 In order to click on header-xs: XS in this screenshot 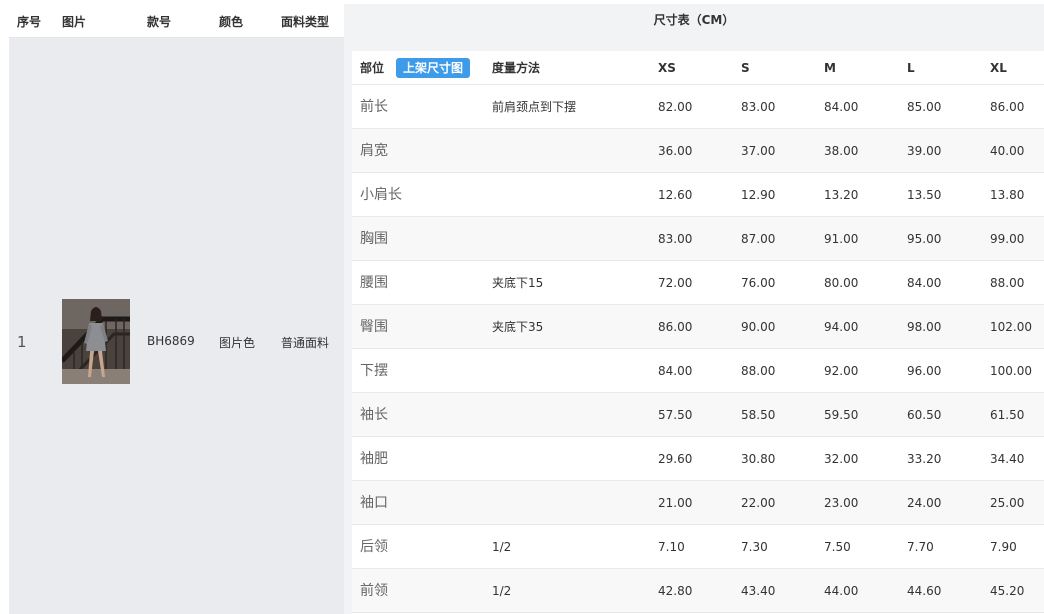, I will do `click(667, 68)`.